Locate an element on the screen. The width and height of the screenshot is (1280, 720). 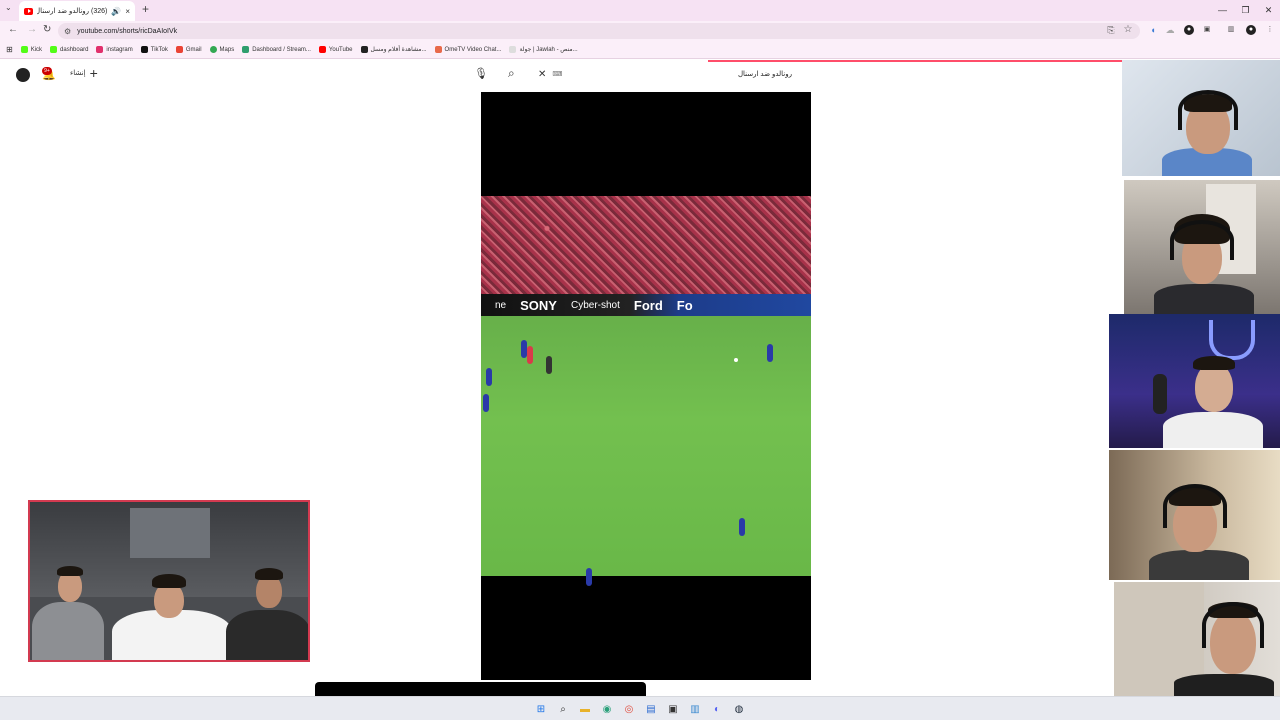
bookmark-label: TikTok is located at coordinates (159, 49).